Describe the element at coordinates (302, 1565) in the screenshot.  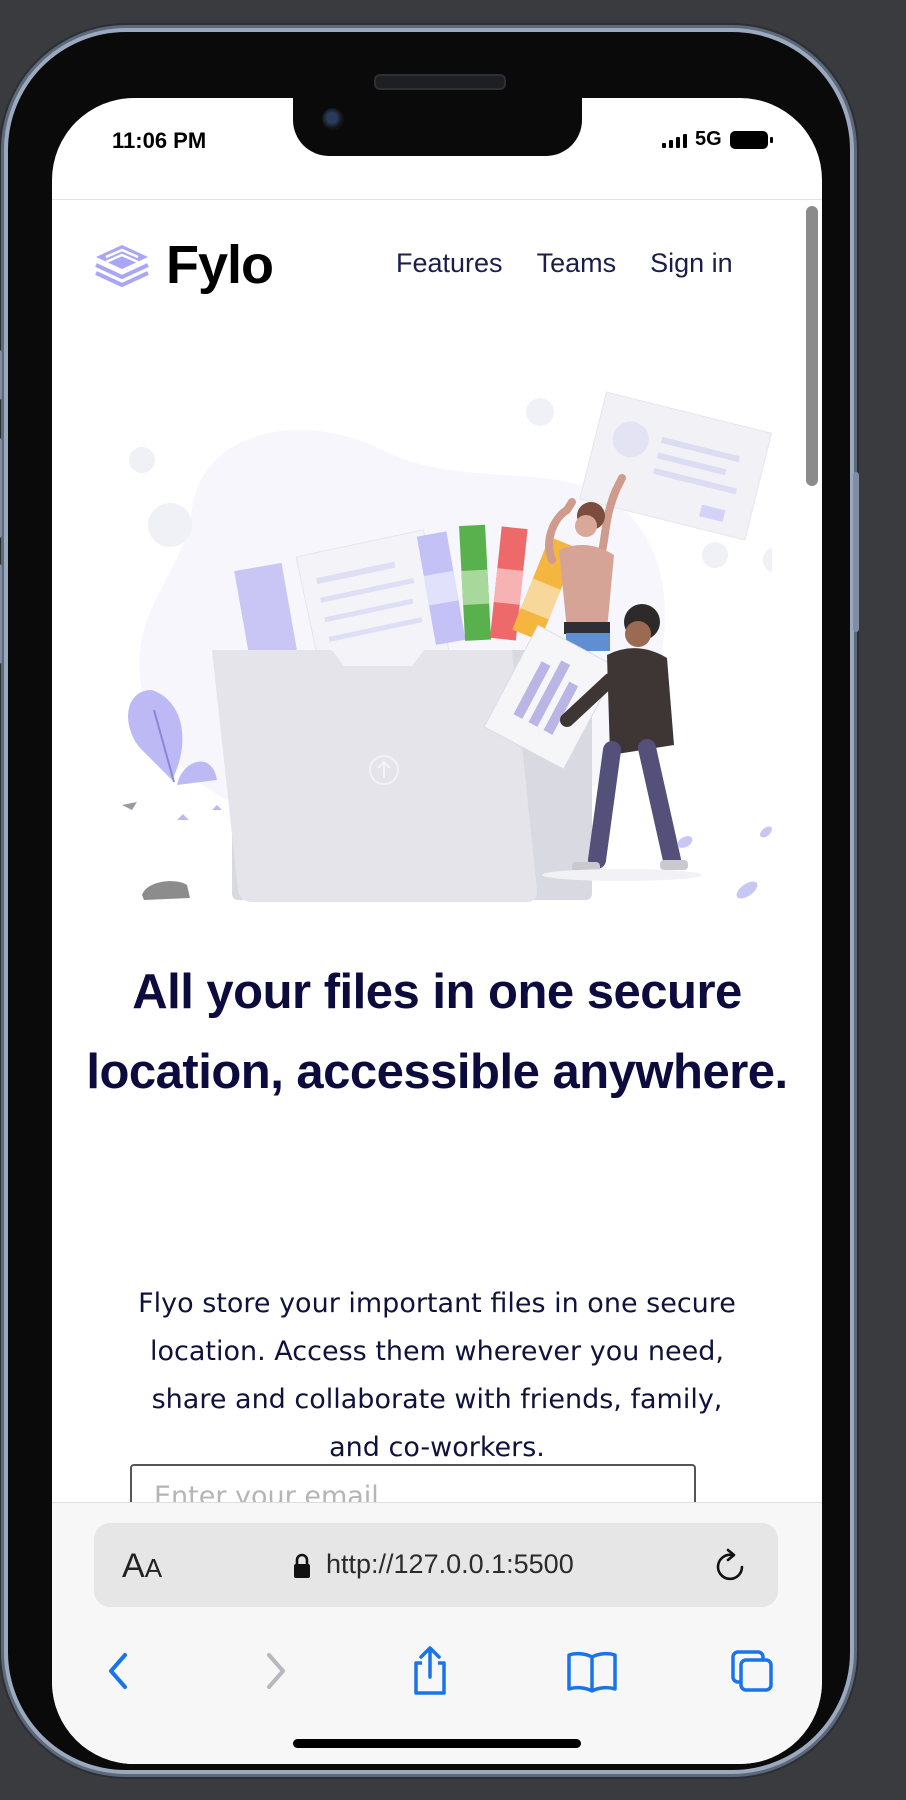
I see `lock-icon` at that location.